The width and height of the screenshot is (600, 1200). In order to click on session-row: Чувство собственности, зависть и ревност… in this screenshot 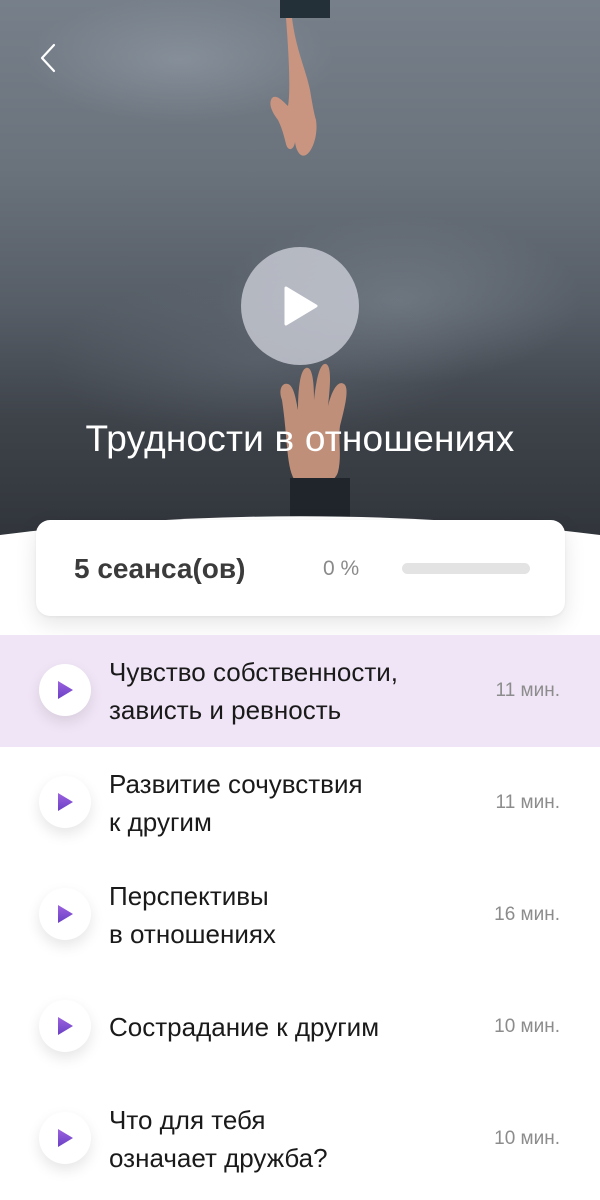, I will do `click(300, 691)`.